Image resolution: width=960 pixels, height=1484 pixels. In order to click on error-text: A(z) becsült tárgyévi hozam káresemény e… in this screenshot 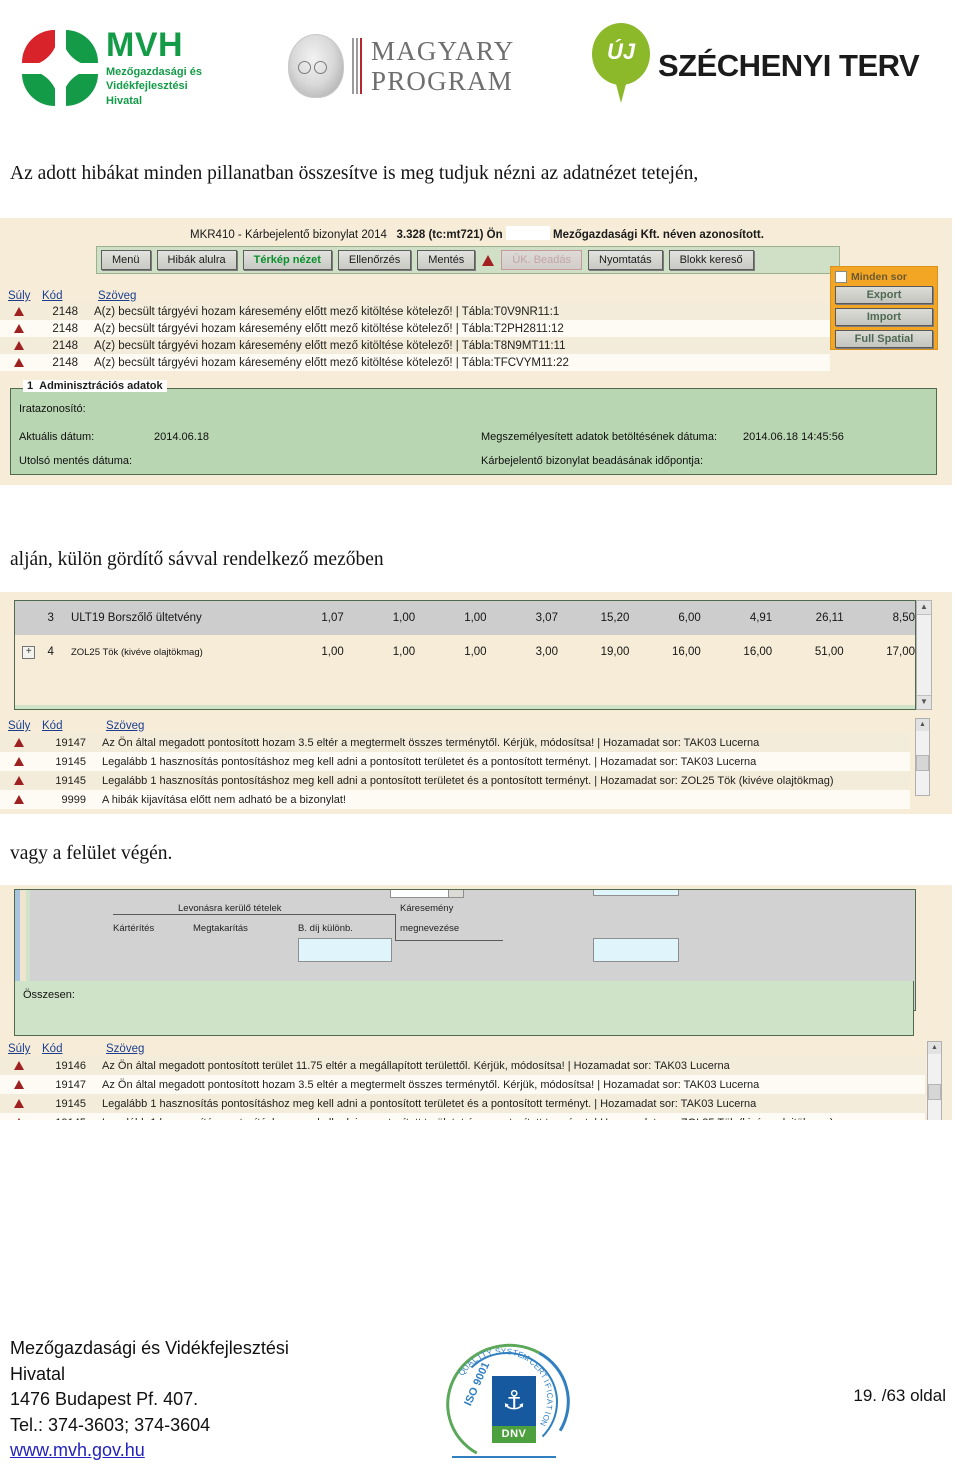, I will do `click(327, 311)`.